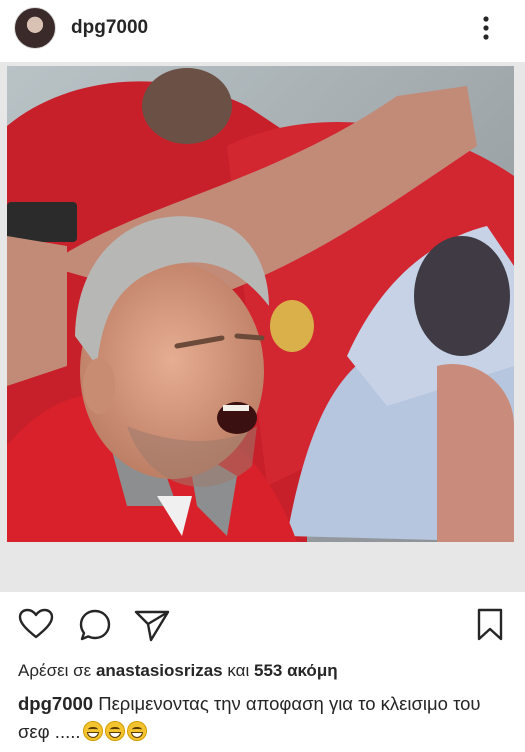  Describe the element at coordinates (262, 624) in the screenshot. I see `action-bar` at that location.